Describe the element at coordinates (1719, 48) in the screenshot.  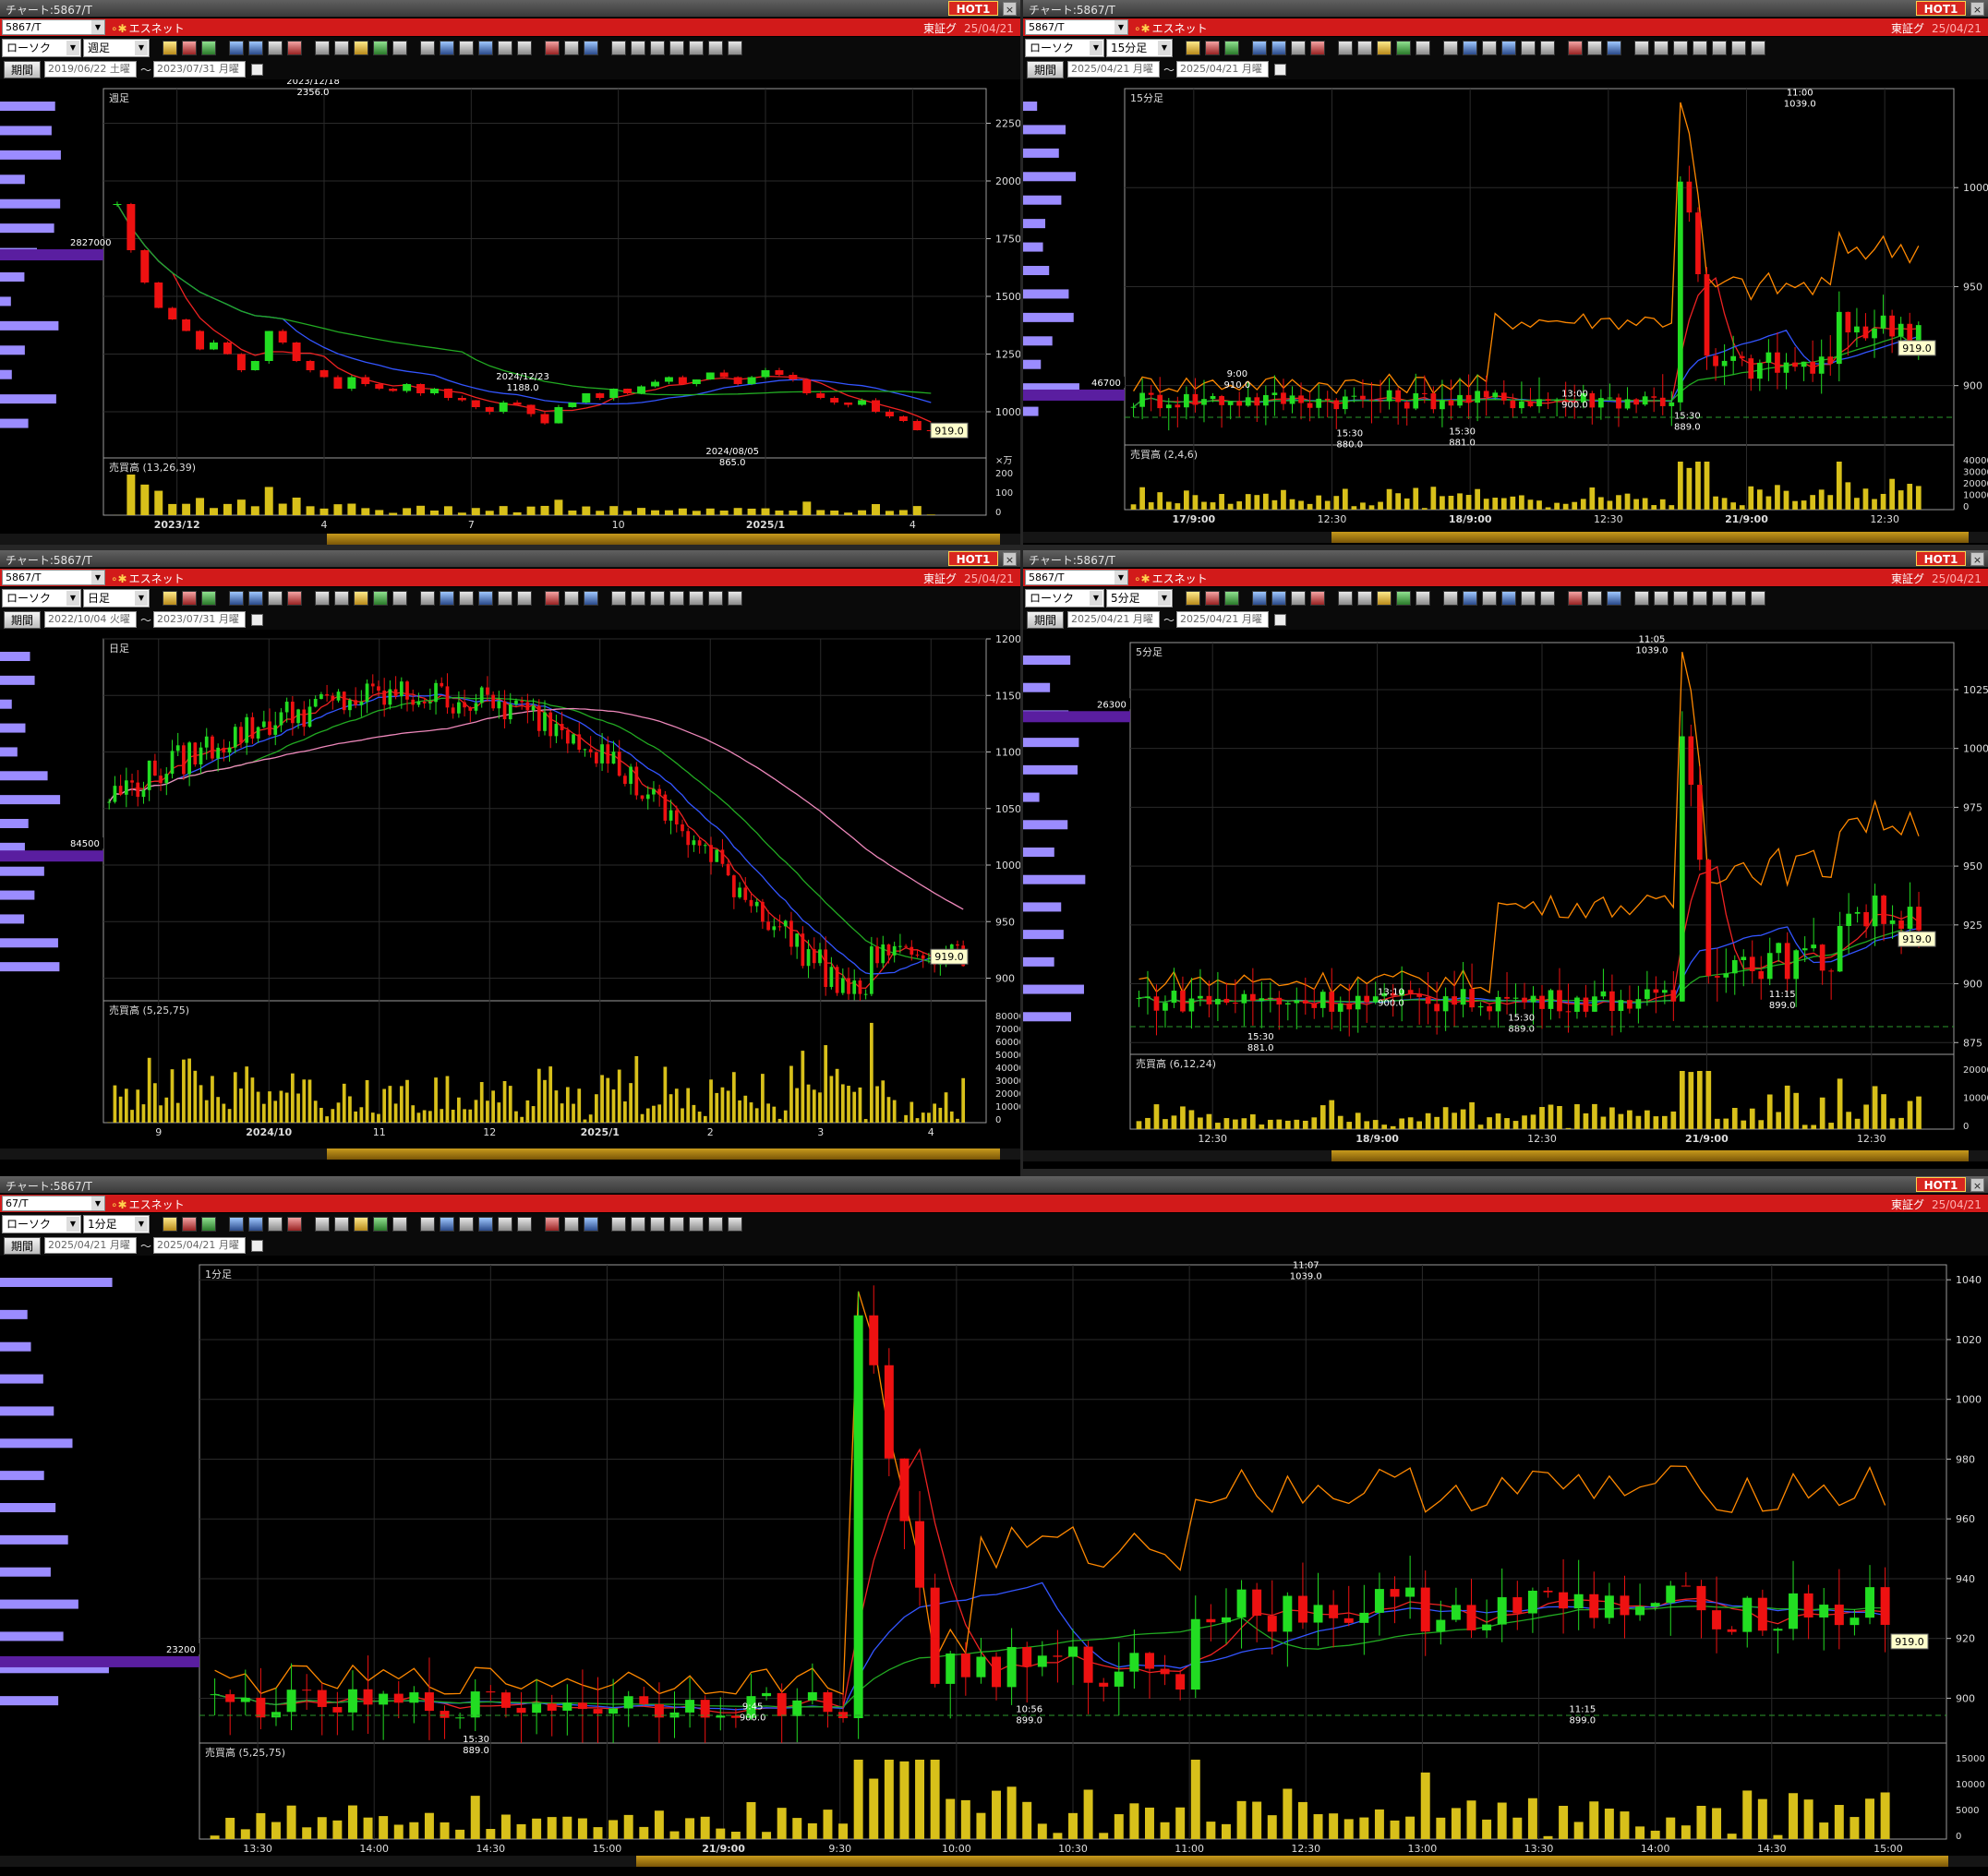
I see `tool-layout5-icon` at that location.